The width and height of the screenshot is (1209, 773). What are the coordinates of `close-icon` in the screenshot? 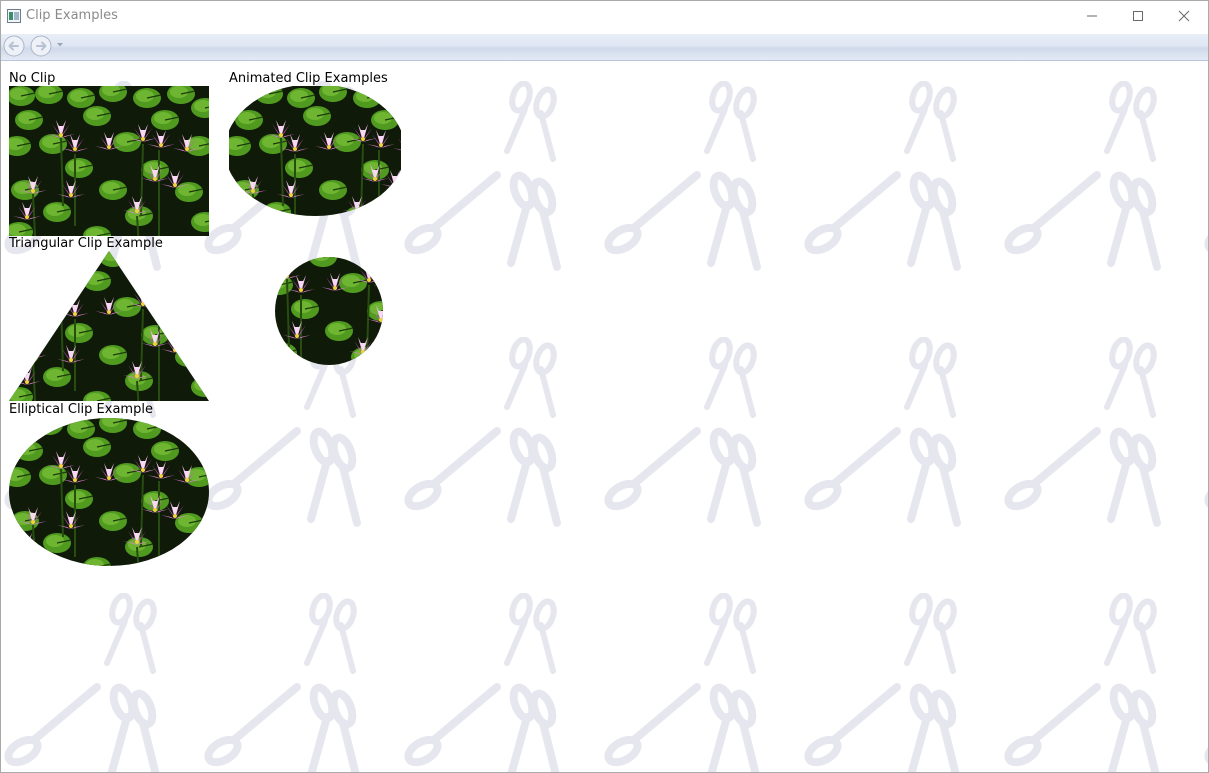 It's located at (1184, 16).